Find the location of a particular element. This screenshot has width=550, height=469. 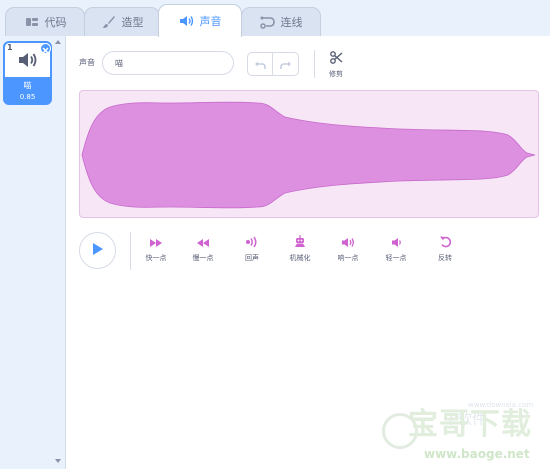

tab-connect-label: 连线 is located at coordinates (291, 22).